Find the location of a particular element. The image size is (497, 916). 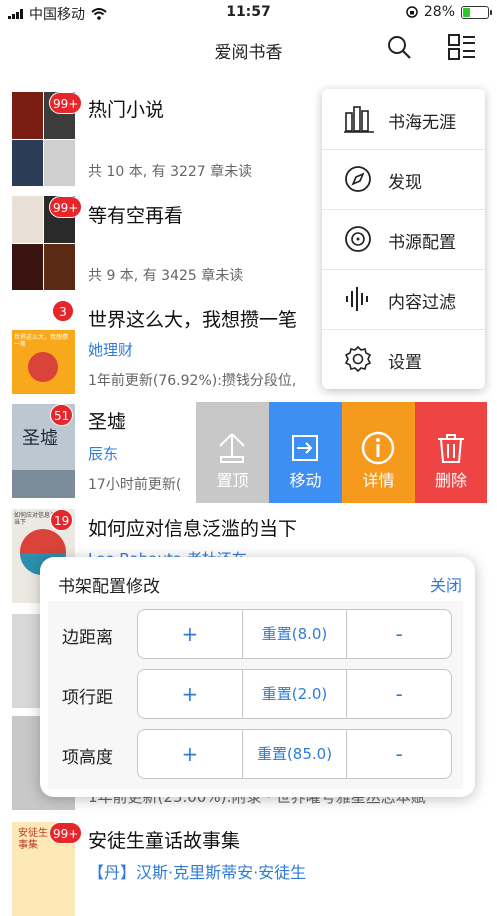

reset-button: 重置(8.0) is located at coordinates (295, 634).